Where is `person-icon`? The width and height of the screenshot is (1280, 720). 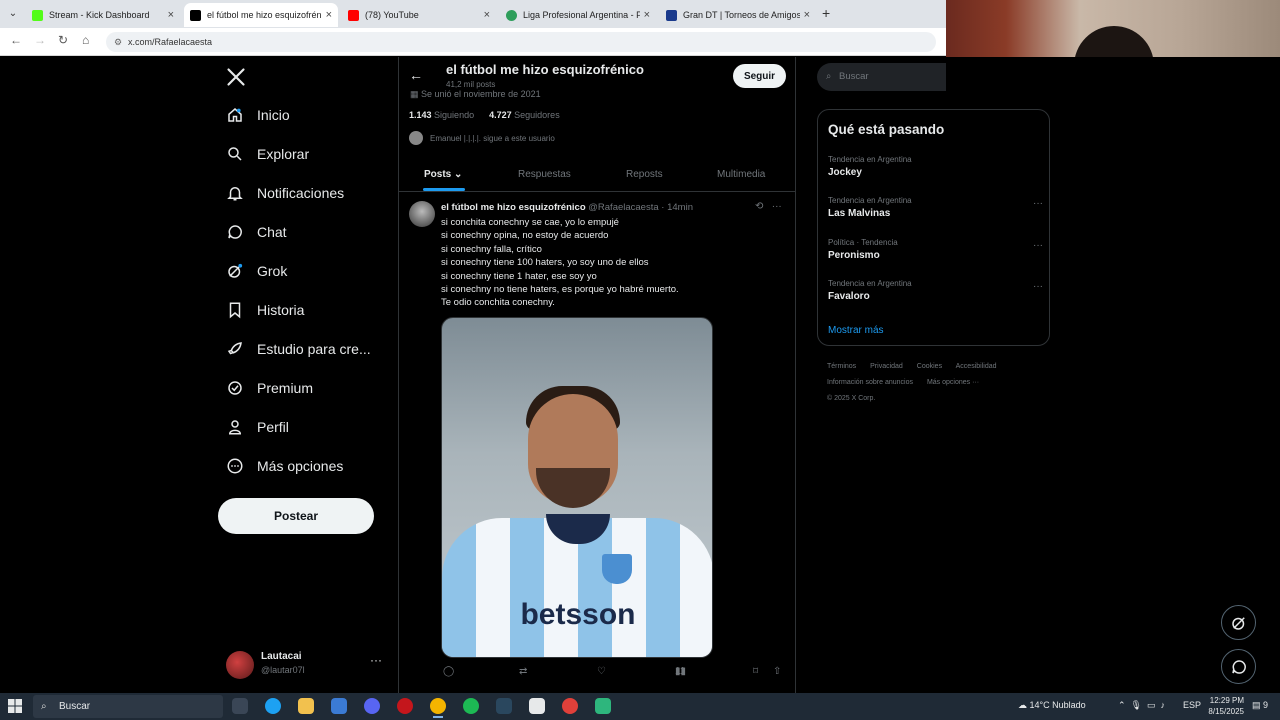
person-icon is located at coordinates (235, 427).